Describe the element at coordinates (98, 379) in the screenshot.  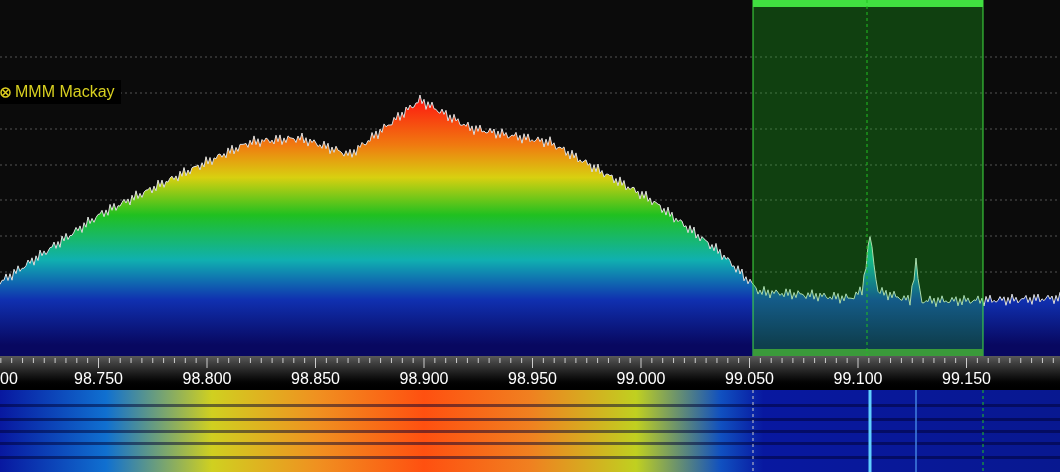
I see `frequency-label: 98.750` at that location.